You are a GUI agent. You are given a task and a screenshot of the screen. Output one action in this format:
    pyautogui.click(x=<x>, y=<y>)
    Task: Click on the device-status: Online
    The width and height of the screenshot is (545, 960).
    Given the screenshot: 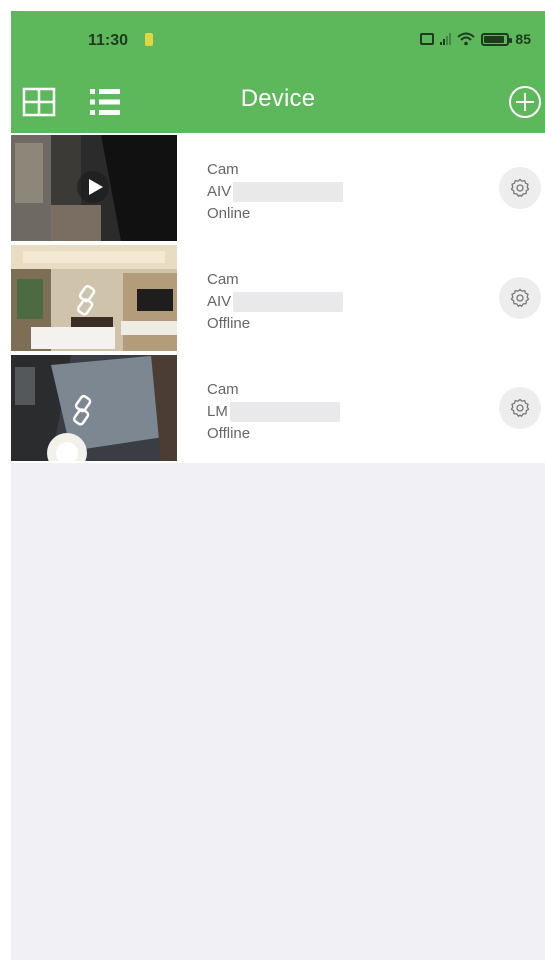 What is the action you would take?
    pyautogui.click(x=229, y=213)
    